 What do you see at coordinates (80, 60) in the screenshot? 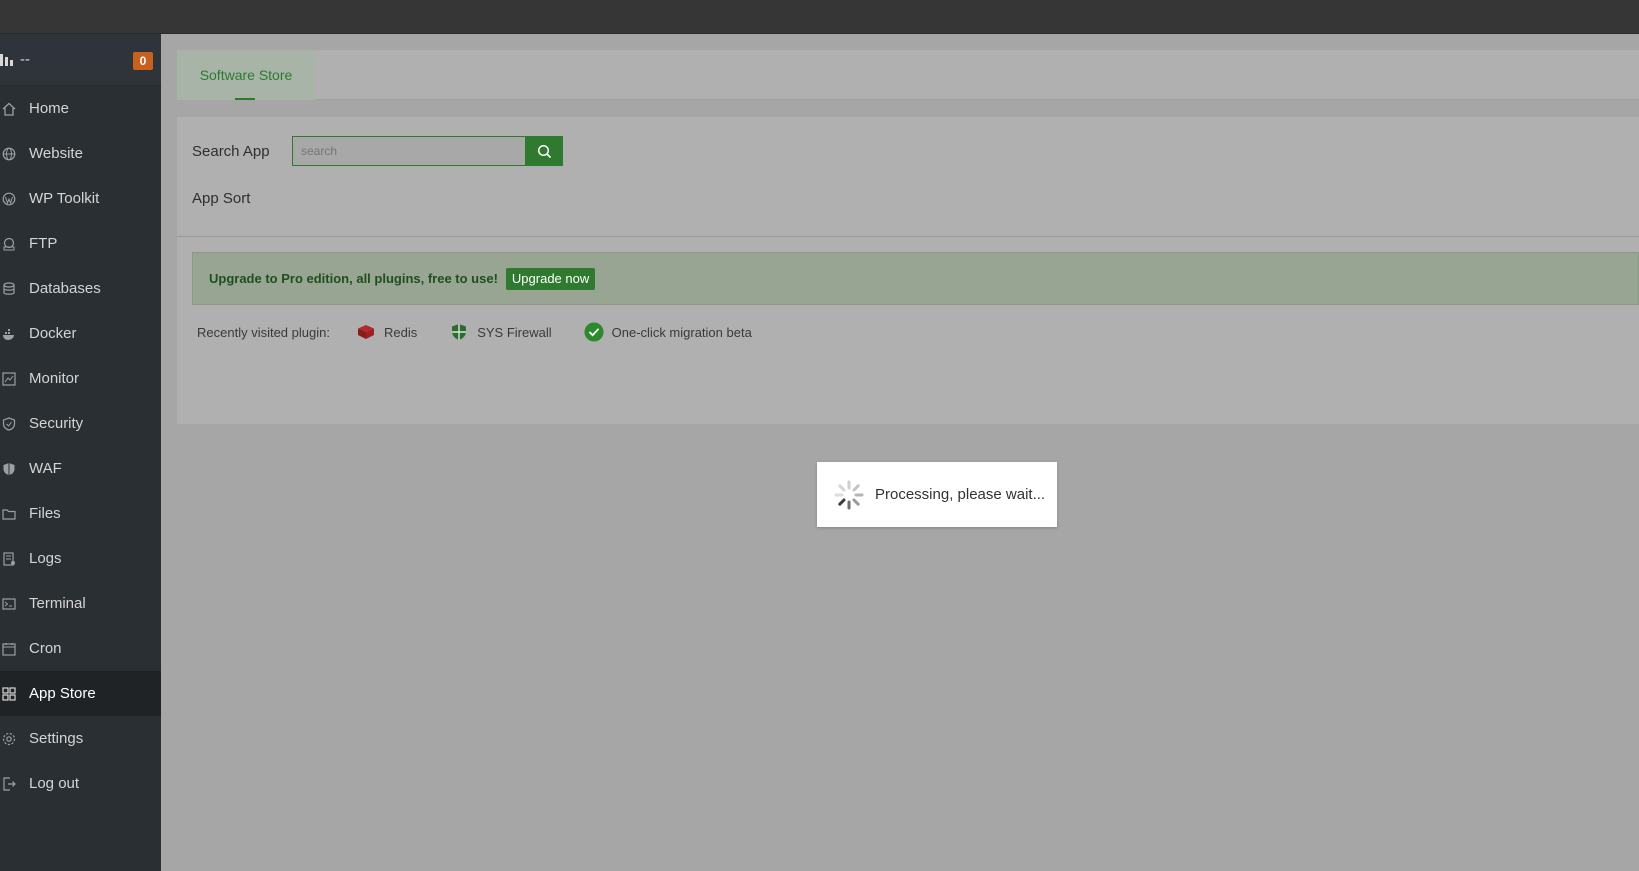
I see `server-header: -- 0` at bounding box center [80, 60].